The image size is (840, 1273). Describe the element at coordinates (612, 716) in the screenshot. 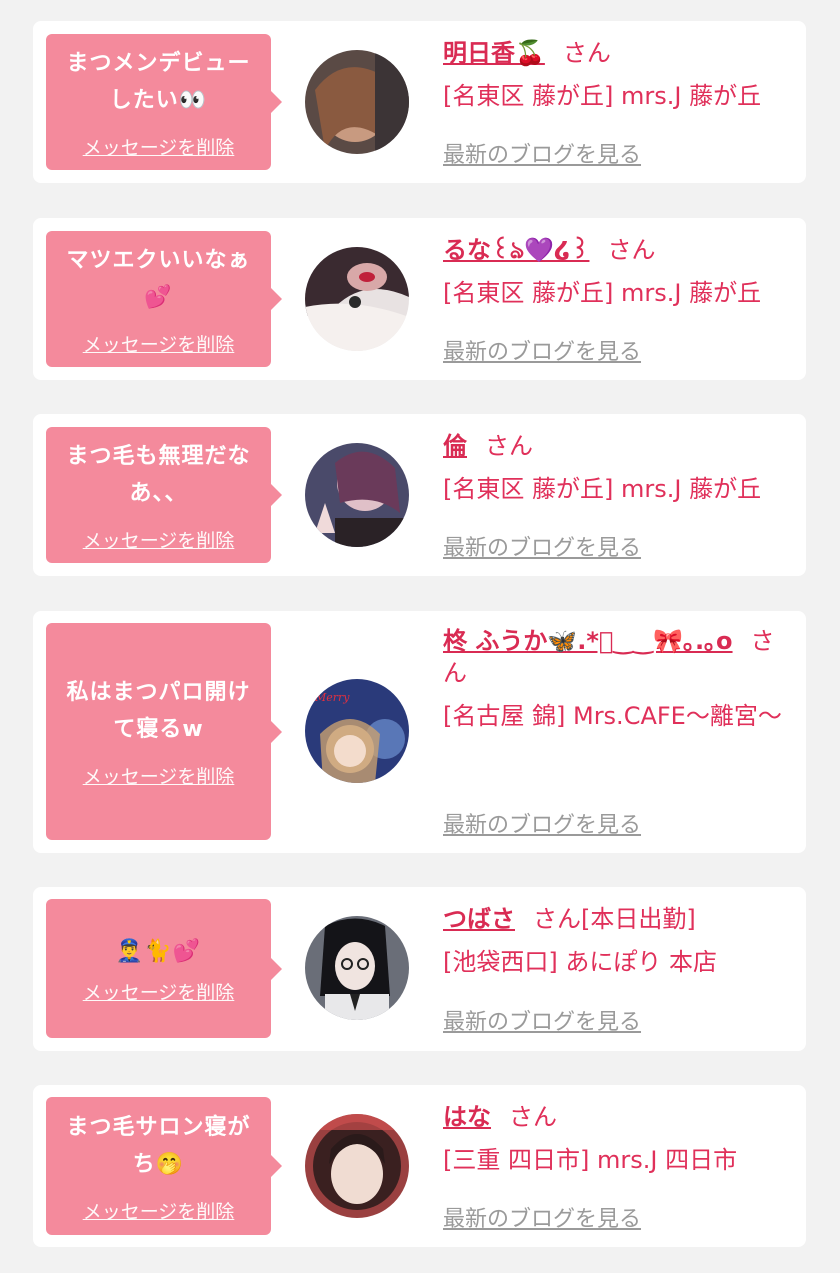

I see `shop-name: [名古屋 錦] Mrs.CAFE〜離宮〜` at that location.